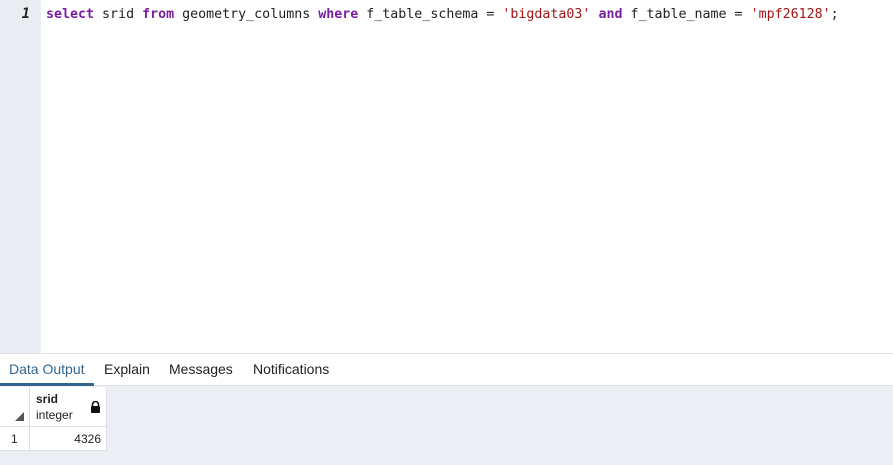 Image resolution: width=893 pixels, height=465 pixels. Describe the element at coordinates (19, 416) in the screenshot. I see `corner-triangle-icon` at that location.